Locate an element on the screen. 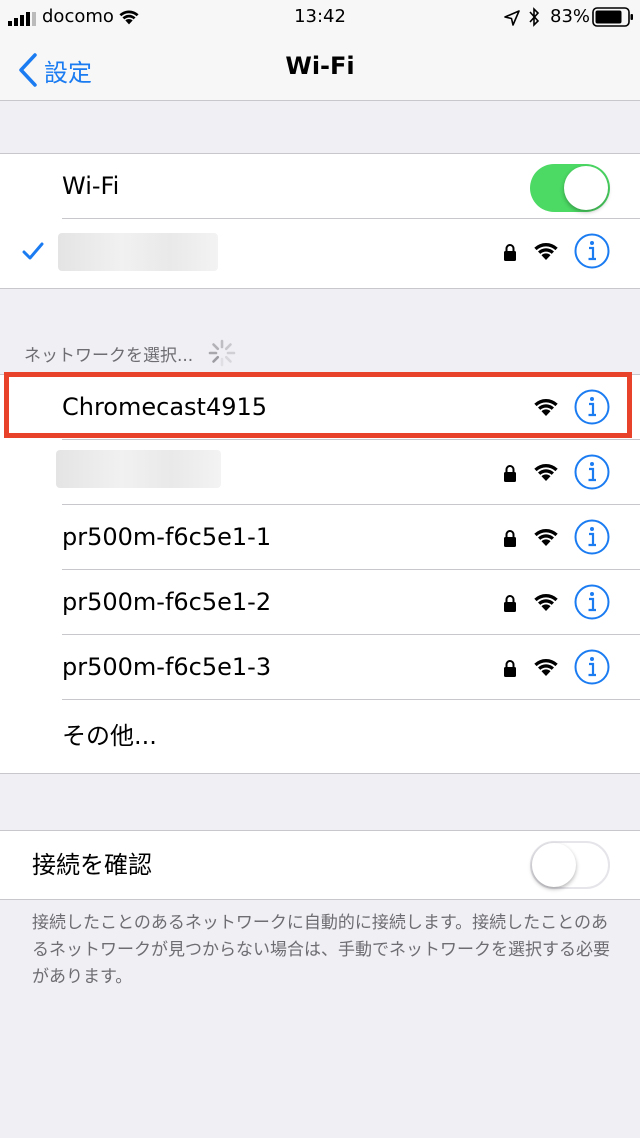  ask-to-join-row: 接続を確認 is located at coordinates (320, 865).